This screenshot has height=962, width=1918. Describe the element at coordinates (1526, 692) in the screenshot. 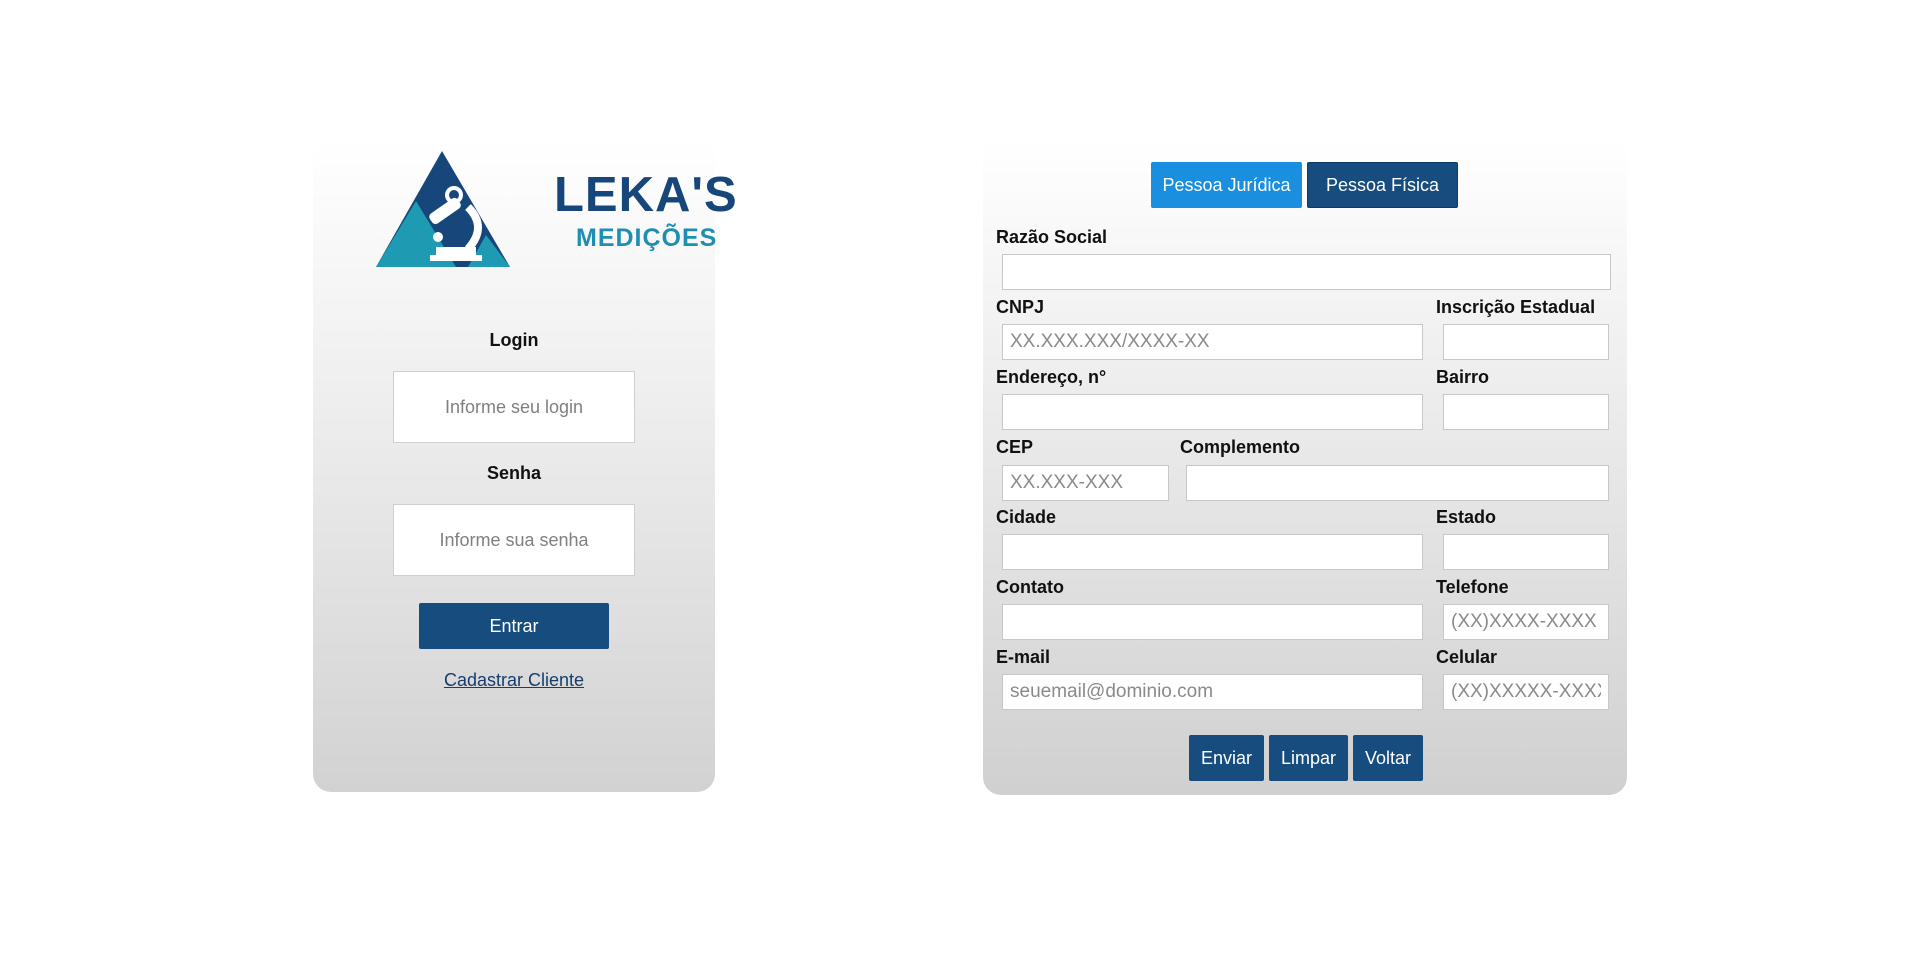

I see `celular-field` at that location.